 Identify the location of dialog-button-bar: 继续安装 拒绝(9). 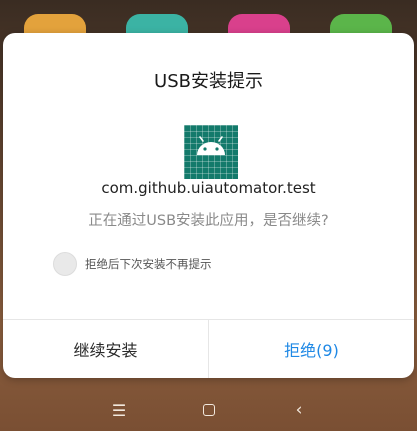
(208, 348).